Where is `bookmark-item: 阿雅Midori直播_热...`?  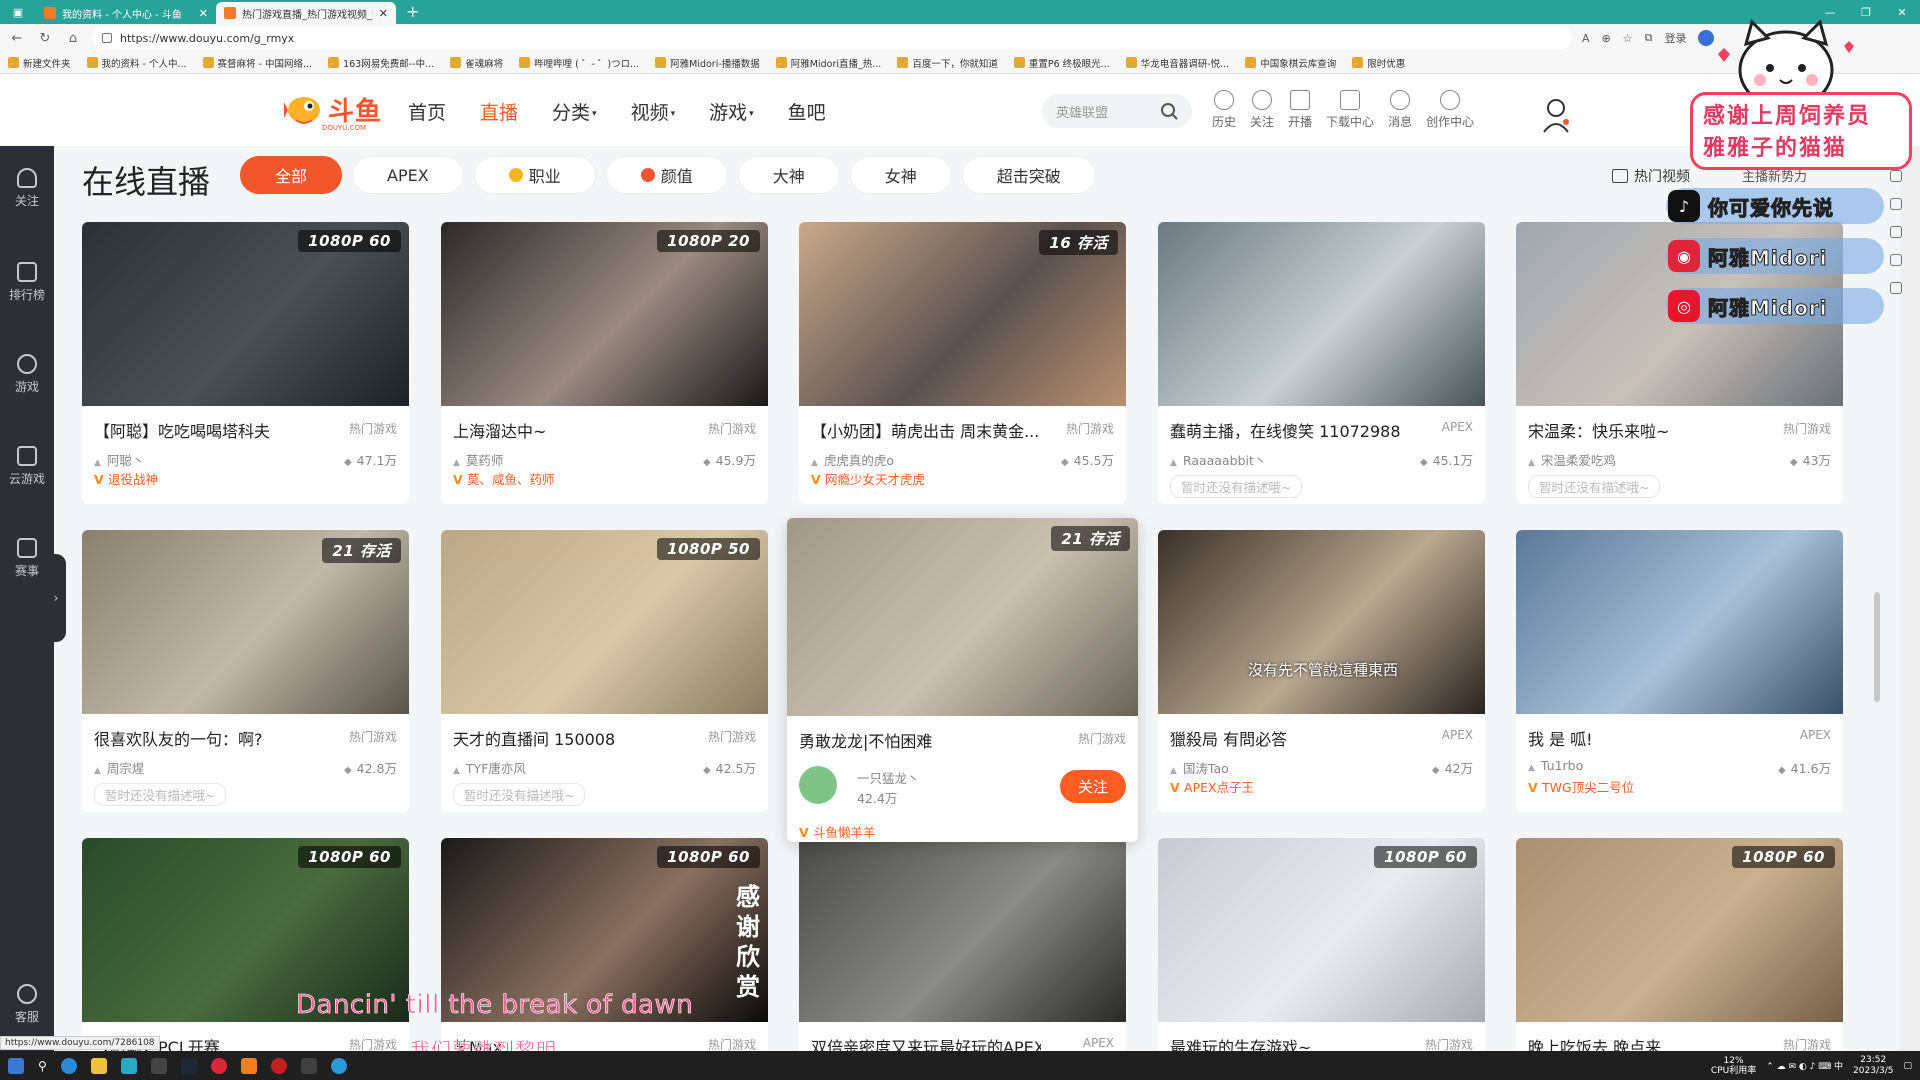
bookmark-item: 阿雅Midori直播_热... is located at coordinates (828, 63).